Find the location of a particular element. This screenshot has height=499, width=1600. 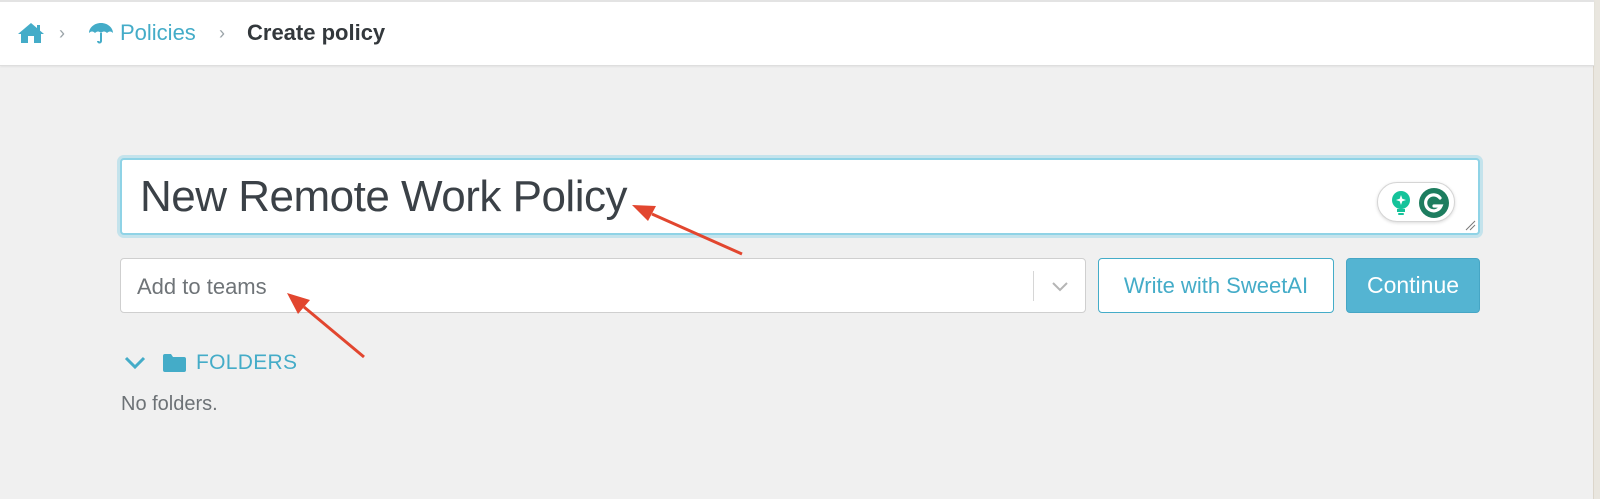

grammarly-widget is located at coordinates (1416, 202).